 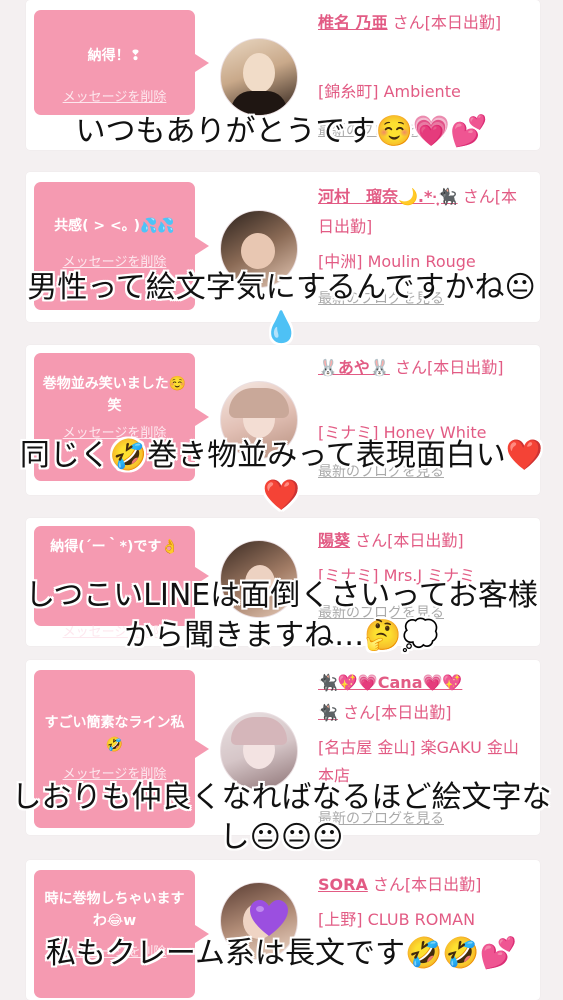 I want to click on girl-info: 🐈‍⬛💖💗Cana💗💖 🐈‍⬛ さん[本日出勤], so click(x=425, y=698).